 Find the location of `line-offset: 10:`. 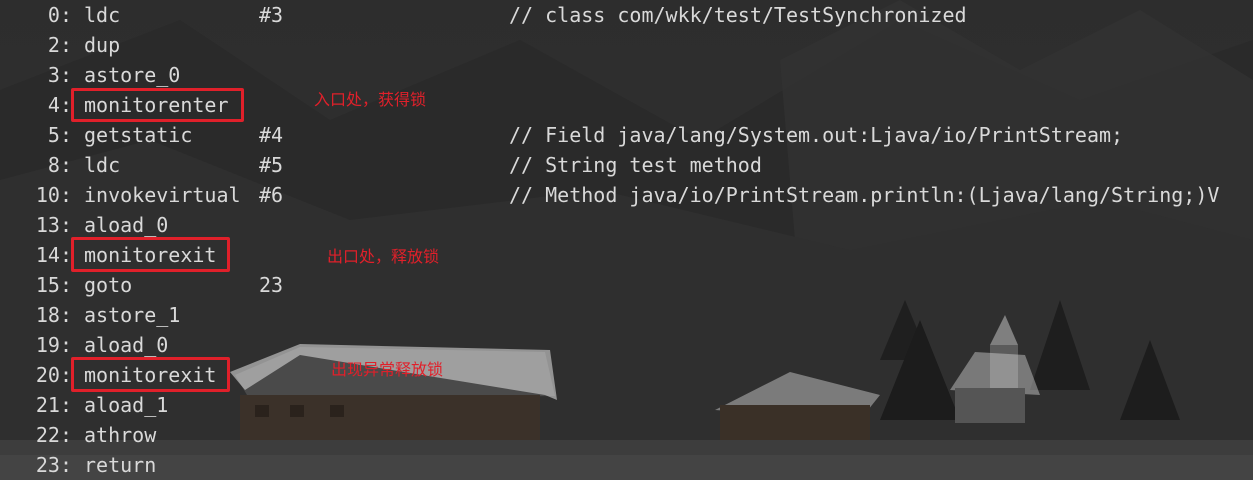

line-offset: 10: is located at coordinates (53, 195).